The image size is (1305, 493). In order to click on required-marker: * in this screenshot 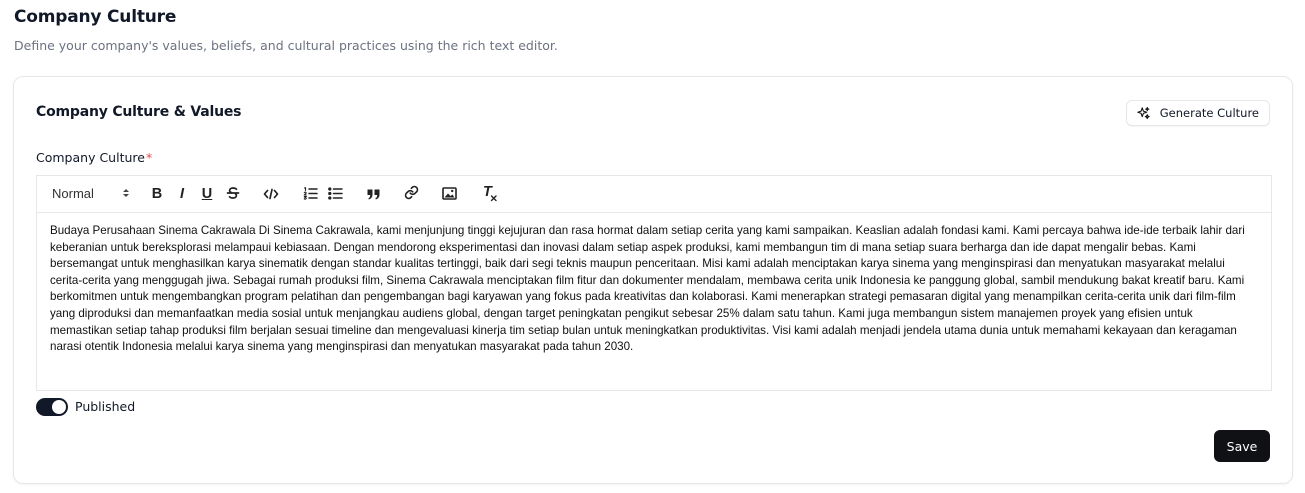, I will do `click(149, 157)`.